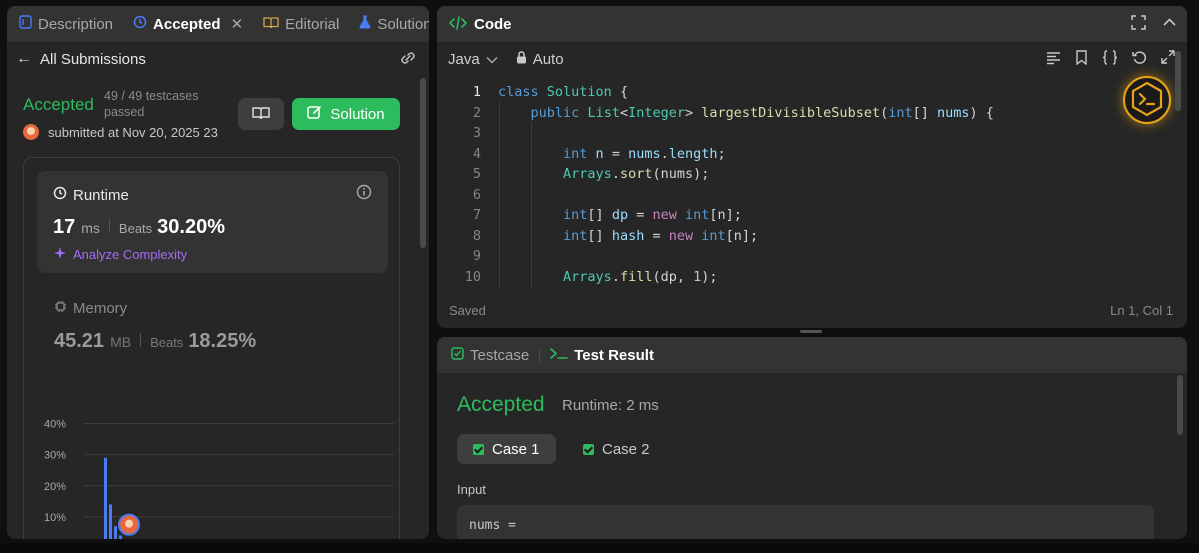 This screenshot has height=553, width=1199. Describe the element at coordinates (55, 456) in the screenshot. I see `y-tick-label: 30%` at that location.